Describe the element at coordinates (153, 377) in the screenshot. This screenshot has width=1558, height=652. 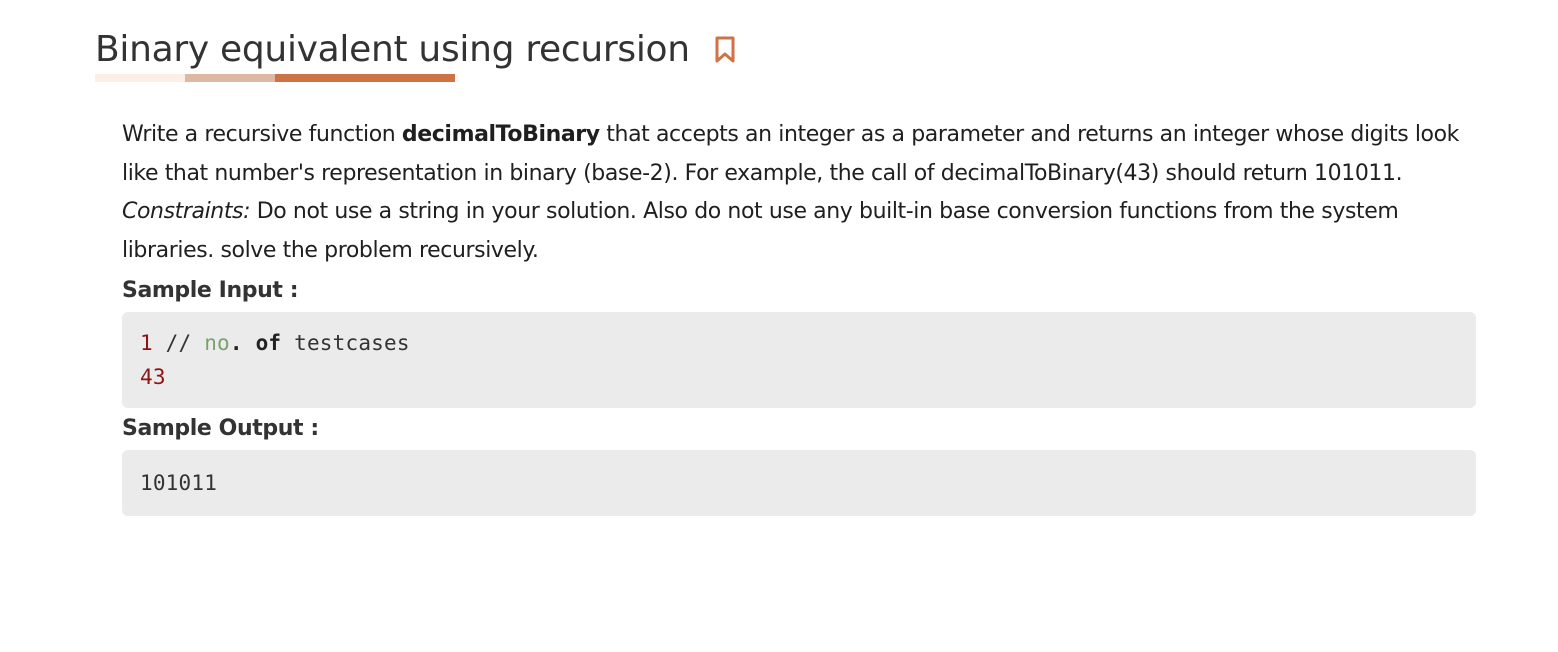
I see `input-value: 43` at that location.